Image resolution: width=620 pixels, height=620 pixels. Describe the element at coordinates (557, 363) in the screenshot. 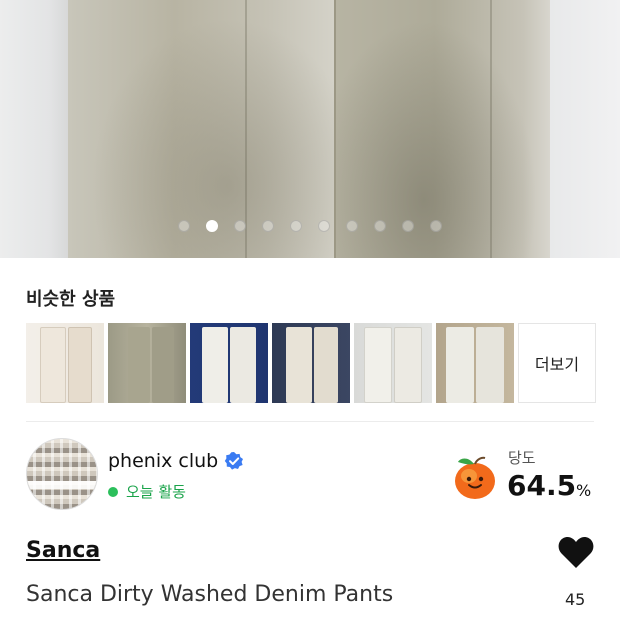

I see `more-button: 더보기` at that location.